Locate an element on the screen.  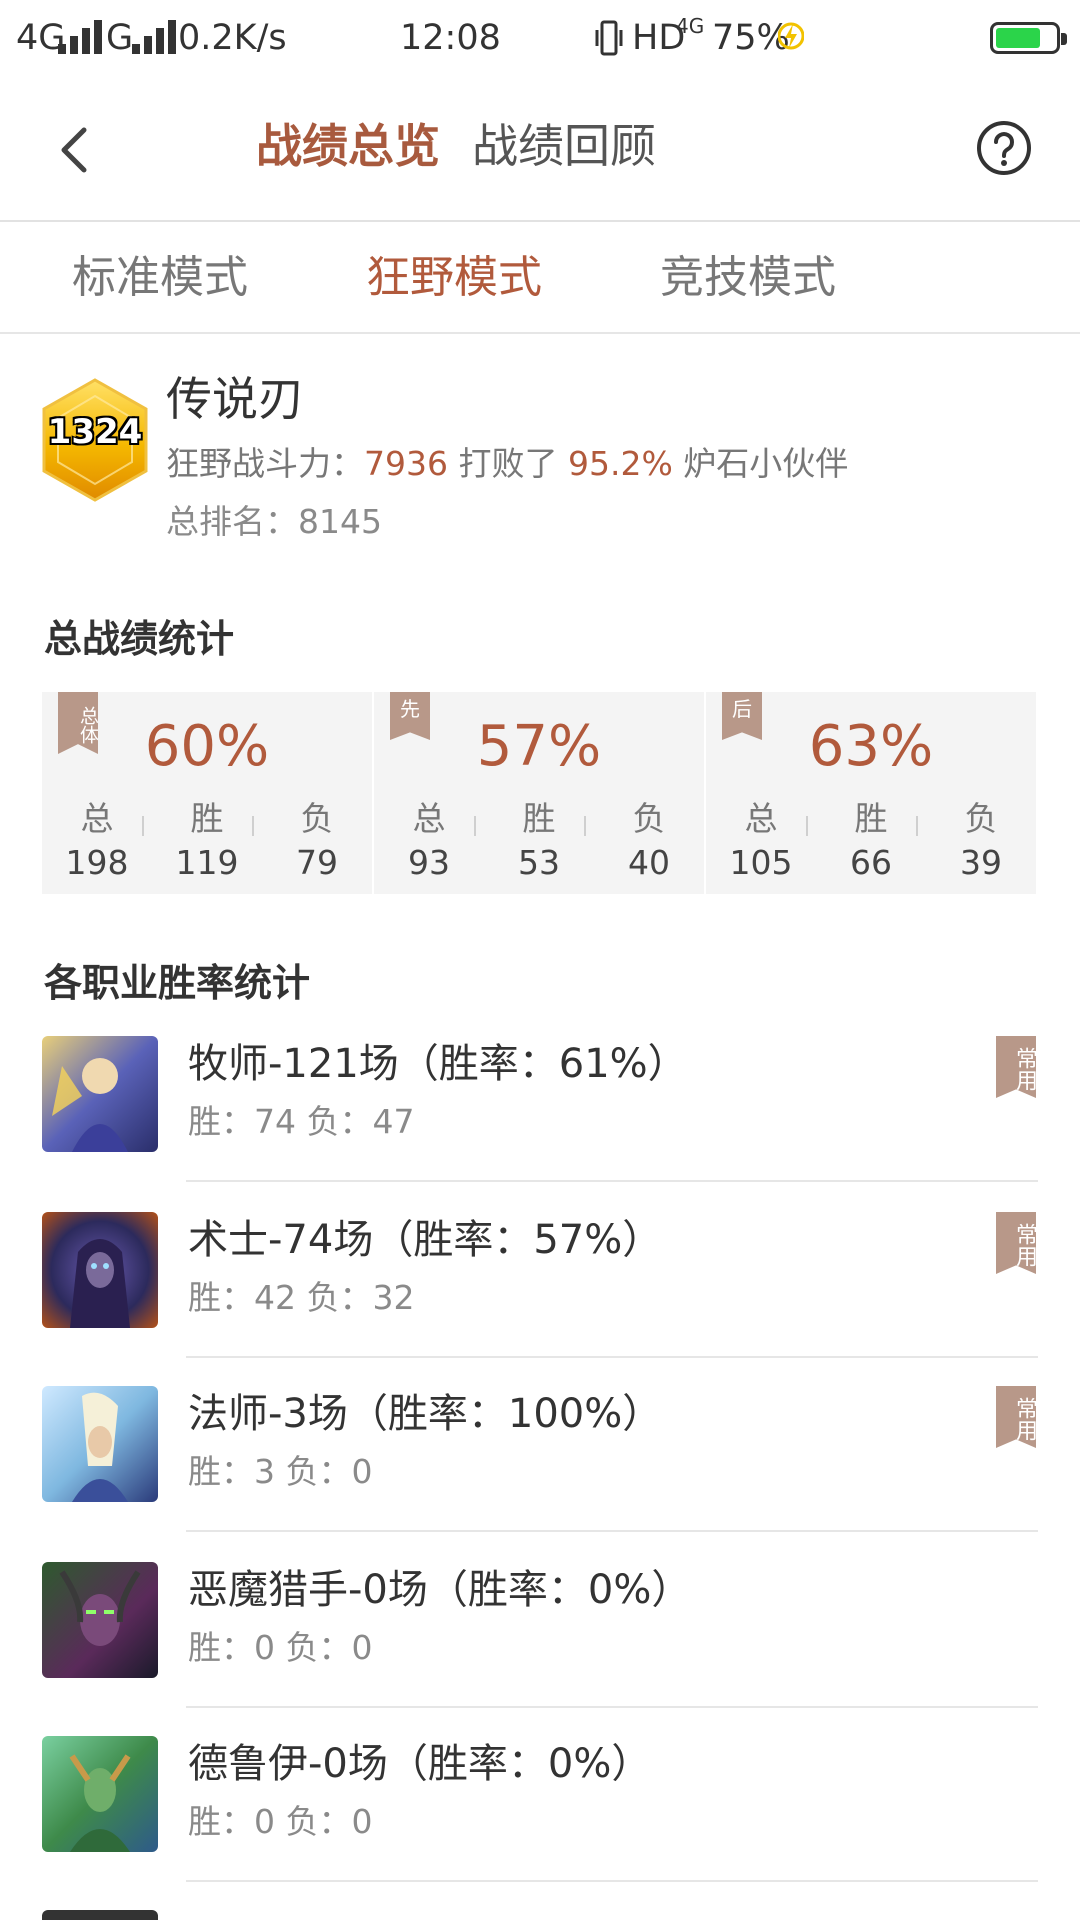
stat-card-first: 先 57% 总 93 胜 53 负 40 is located at coordinates (539, 793).